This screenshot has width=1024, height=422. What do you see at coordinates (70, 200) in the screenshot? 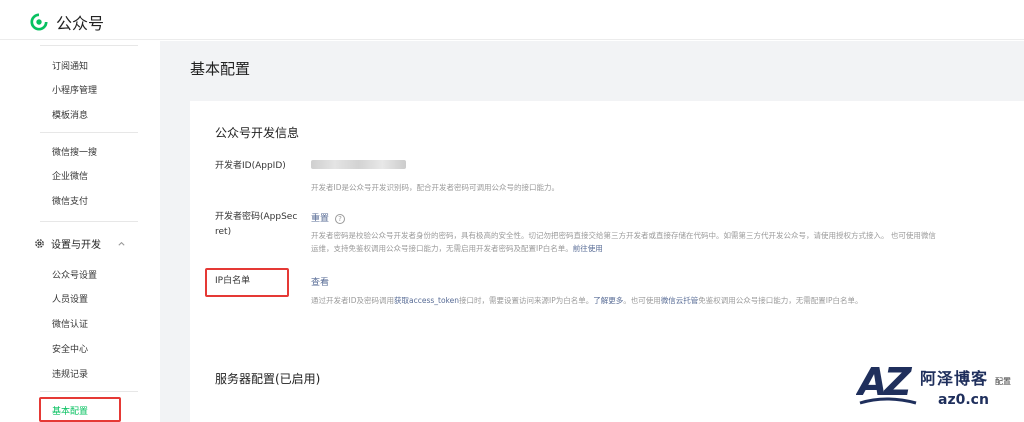
I see `sidebar-item-wechat-pay: 微信支付` at bounding box center [70, 200].